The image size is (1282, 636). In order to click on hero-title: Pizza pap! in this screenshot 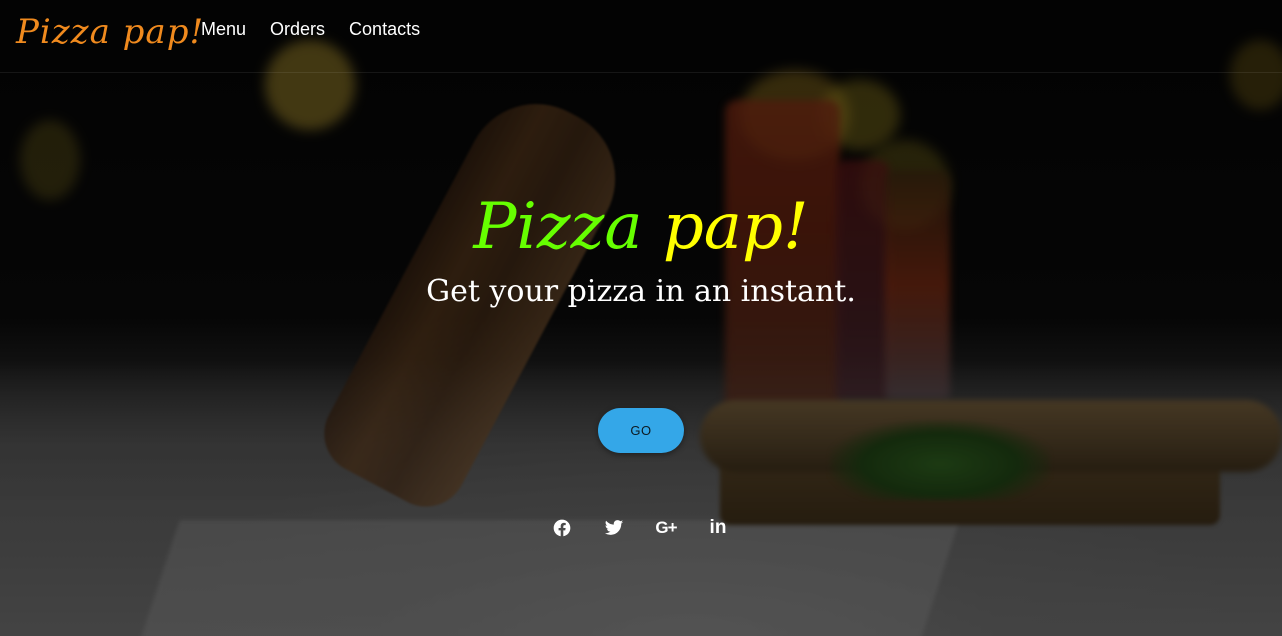, I will do `click(641, 227)`.